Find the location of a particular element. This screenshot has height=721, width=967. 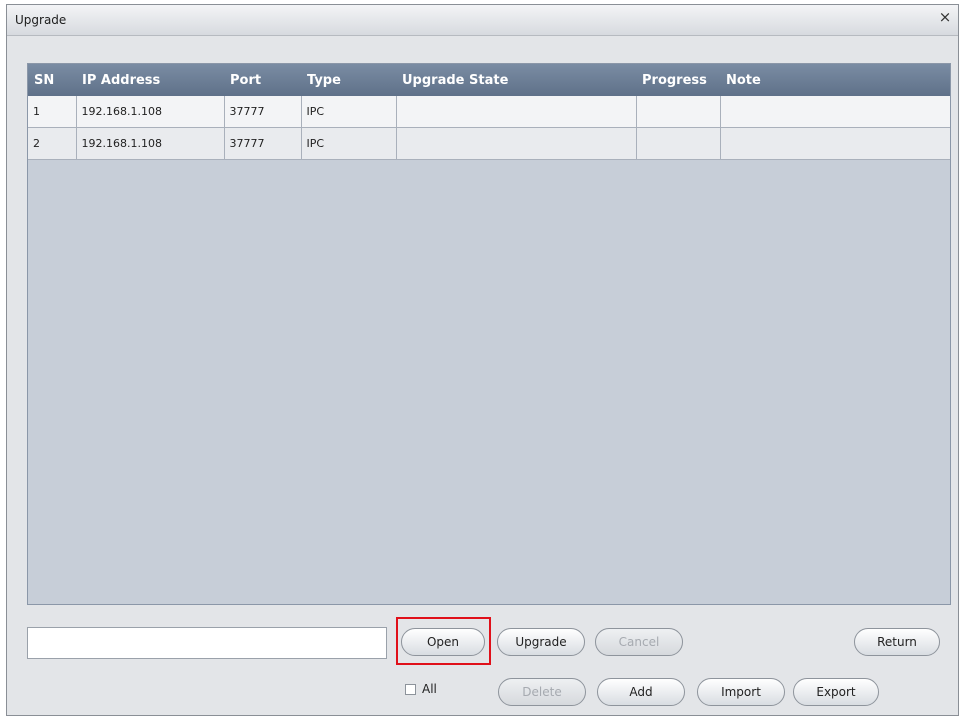

title-bar: Upgrade × is located at coordinates (482, 20).